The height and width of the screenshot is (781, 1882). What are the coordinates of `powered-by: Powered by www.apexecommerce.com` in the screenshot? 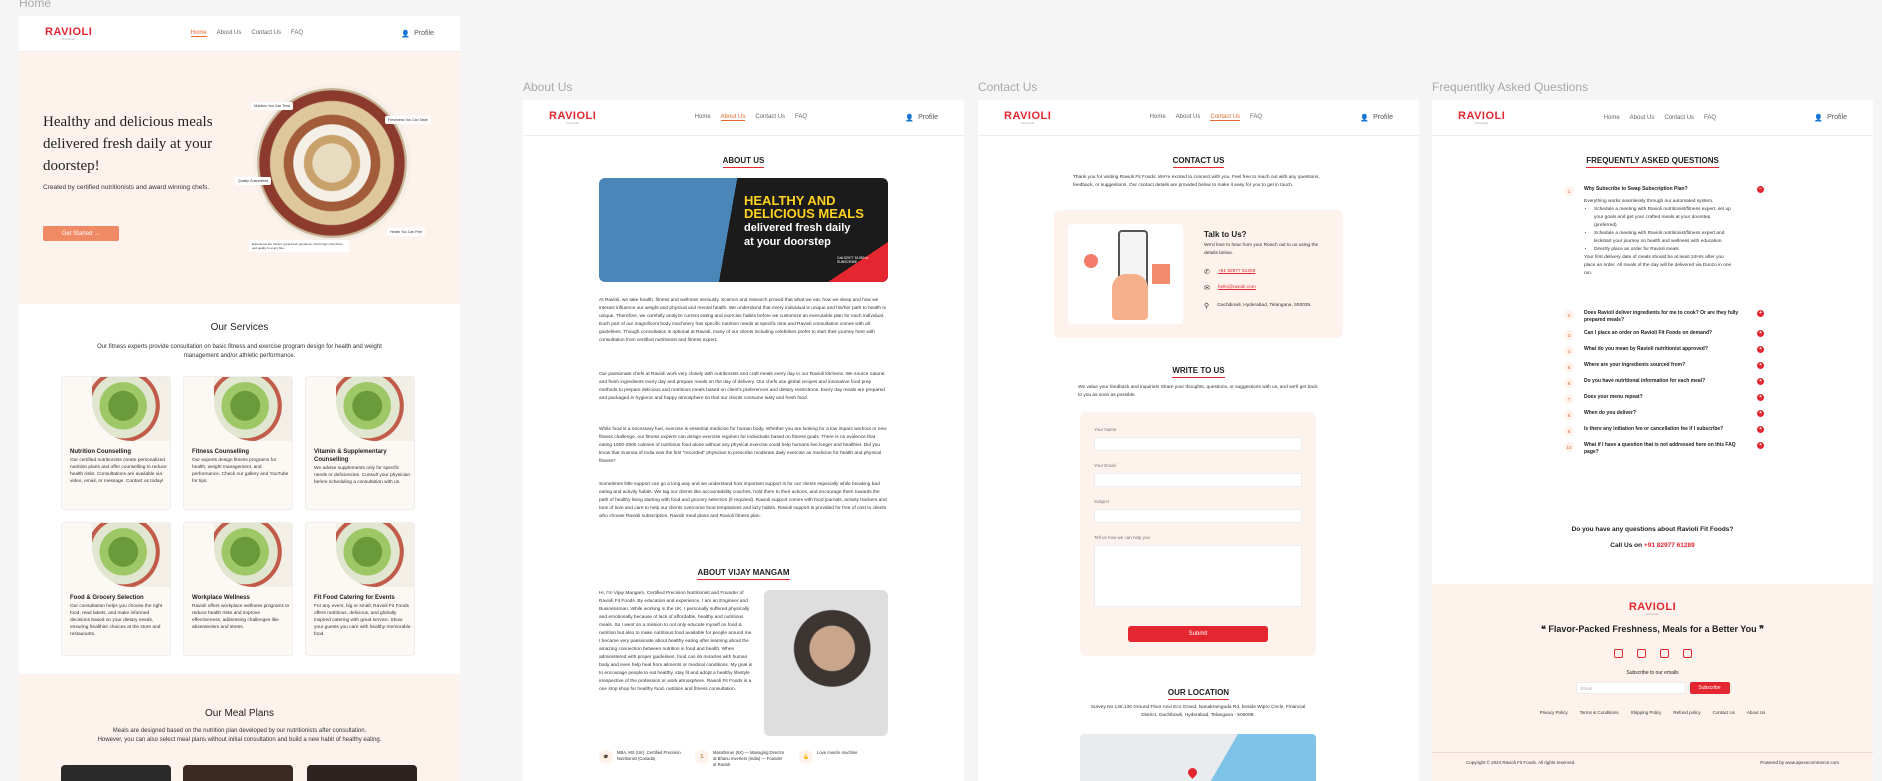 It's located at (1799, 762).